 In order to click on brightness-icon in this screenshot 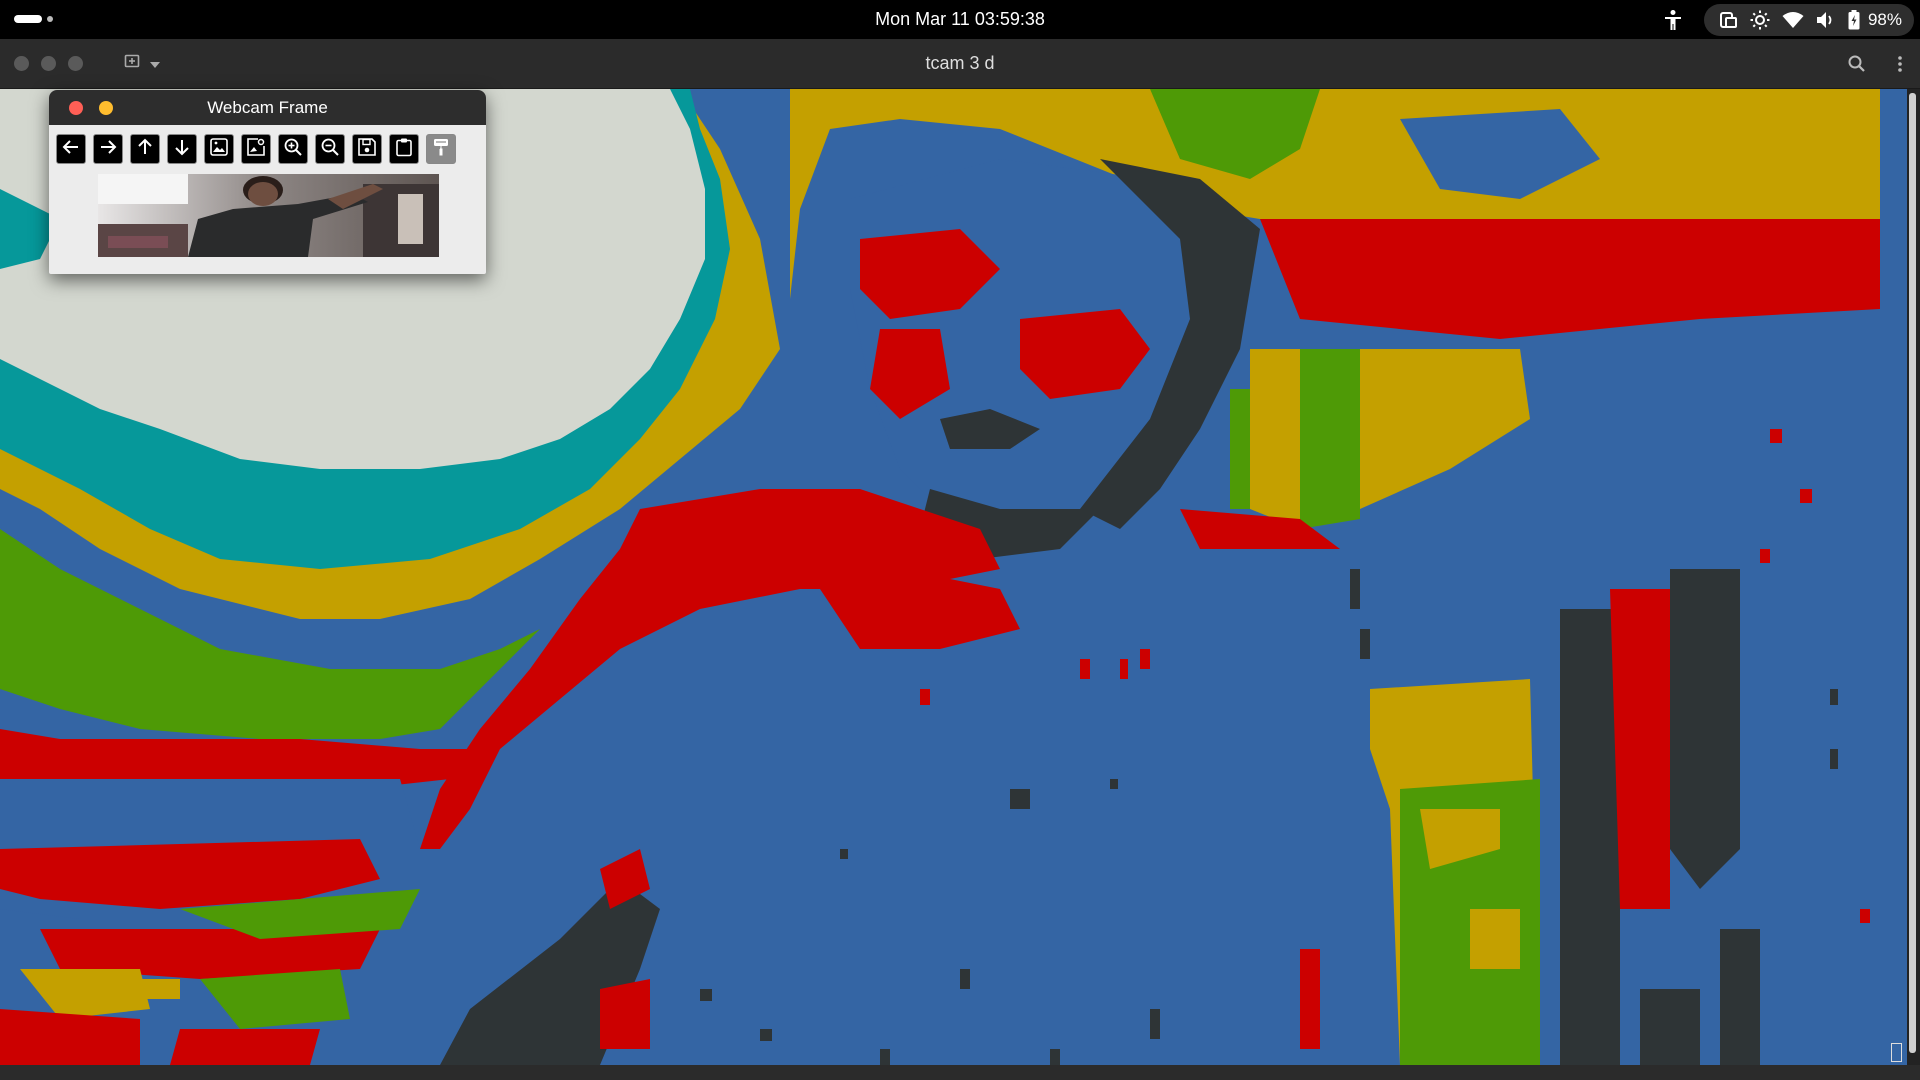, I will do `click(1760, 20)`.